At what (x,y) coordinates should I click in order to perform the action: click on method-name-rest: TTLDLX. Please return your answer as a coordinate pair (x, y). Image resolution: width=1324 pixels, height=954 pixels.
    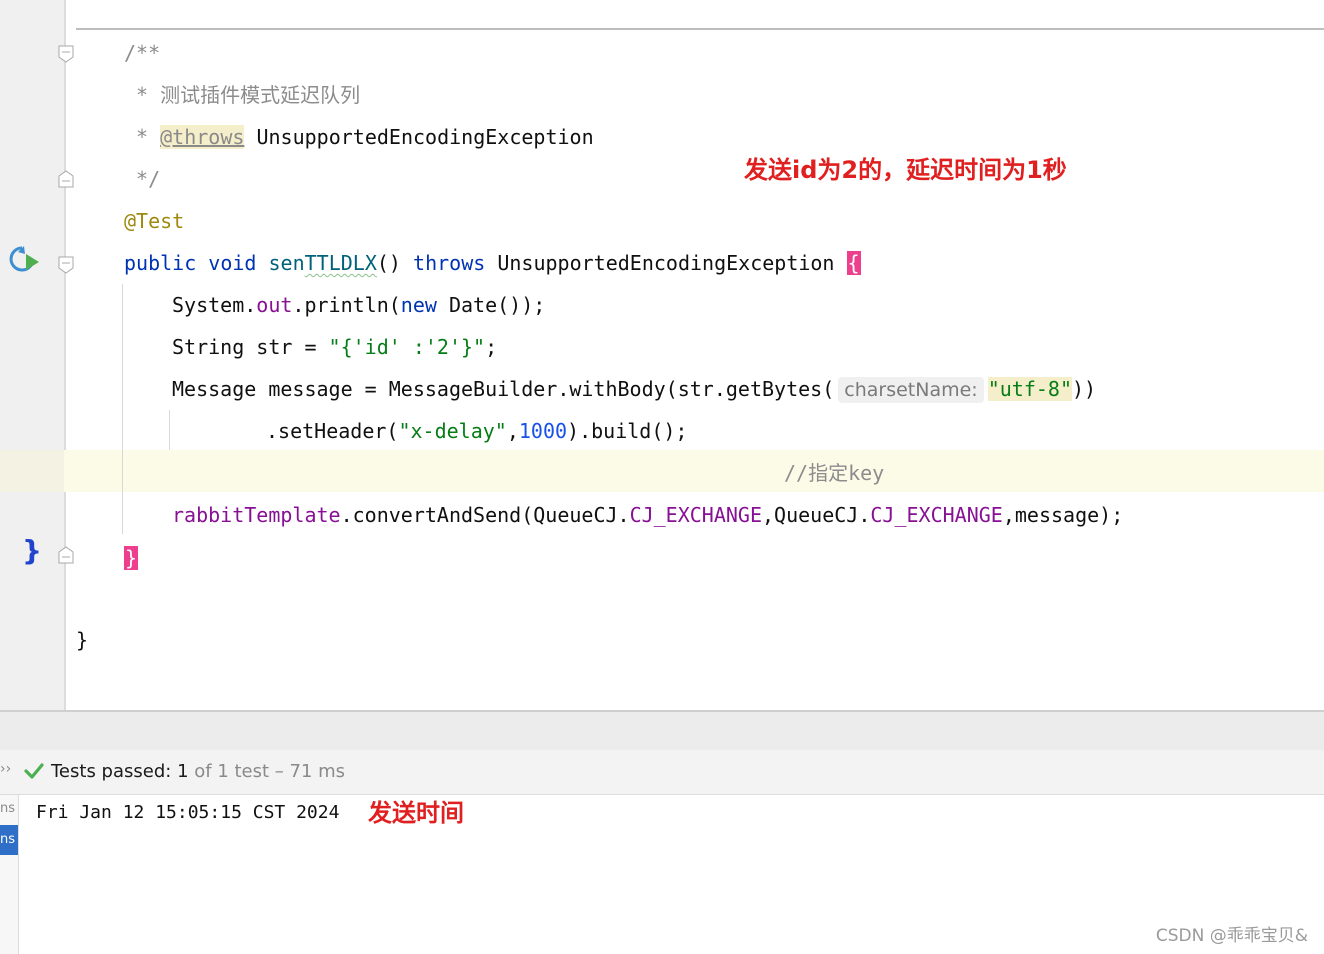
    Looking at the image, I should click on (341, 263).